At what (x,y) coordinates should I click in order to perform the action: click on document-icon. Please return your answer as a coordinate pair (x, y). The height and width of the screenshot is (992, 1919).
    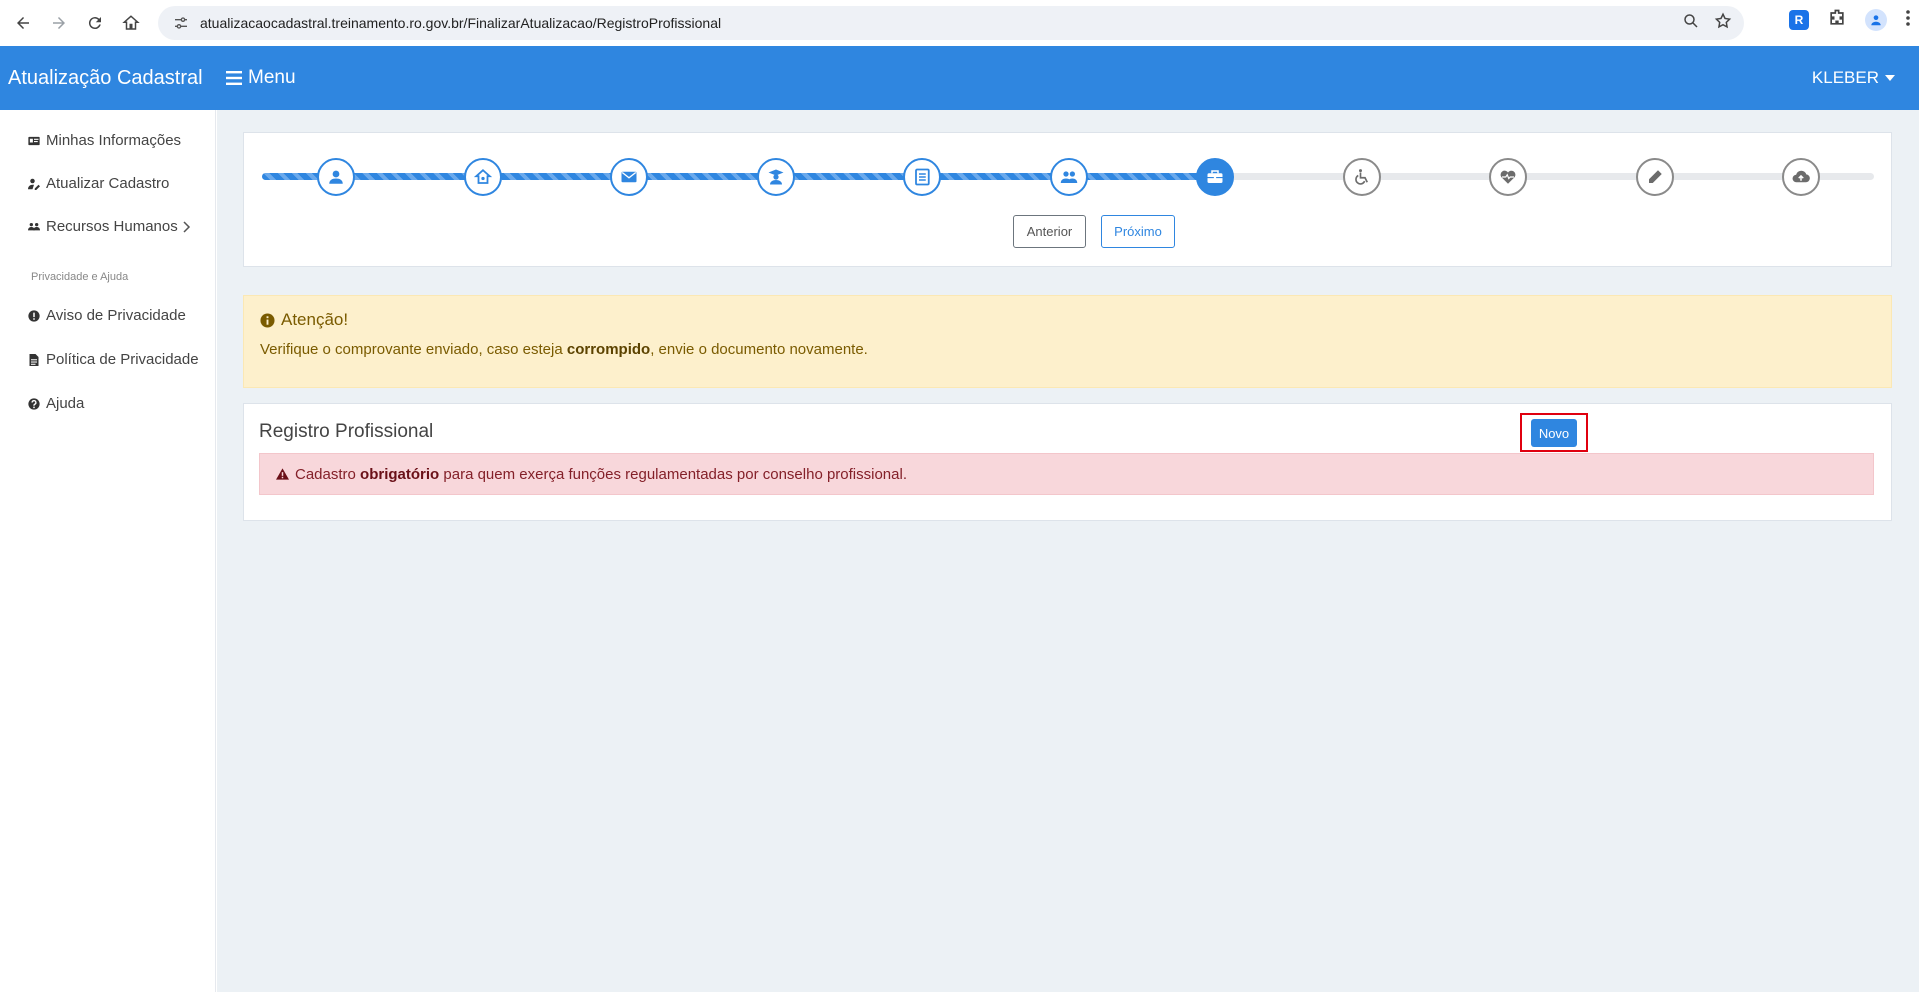
    Looking at the image, I should click on (922, 177).